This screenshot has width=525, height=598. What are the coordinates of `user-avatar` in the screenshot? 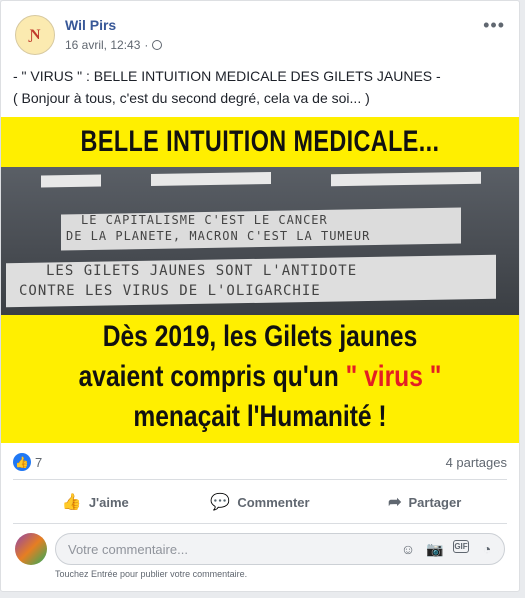 It's located at (31, 549).